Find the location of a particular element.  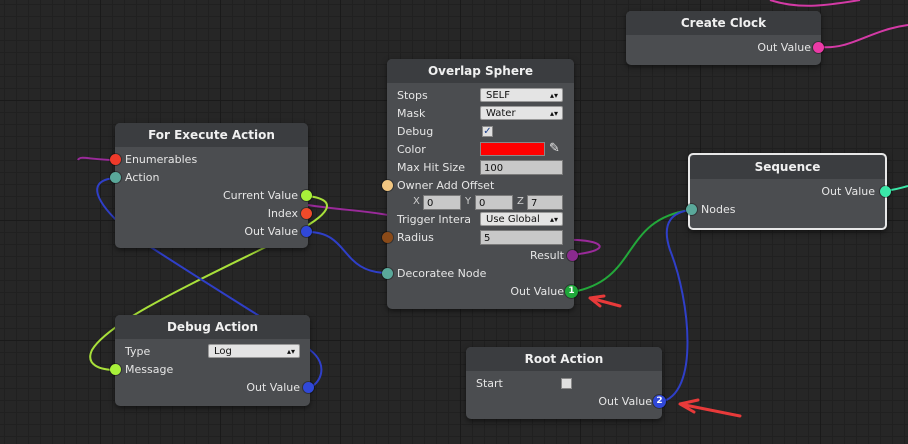

owner-offset-label: Owner Add Offset is located at coordinates (446, 185).